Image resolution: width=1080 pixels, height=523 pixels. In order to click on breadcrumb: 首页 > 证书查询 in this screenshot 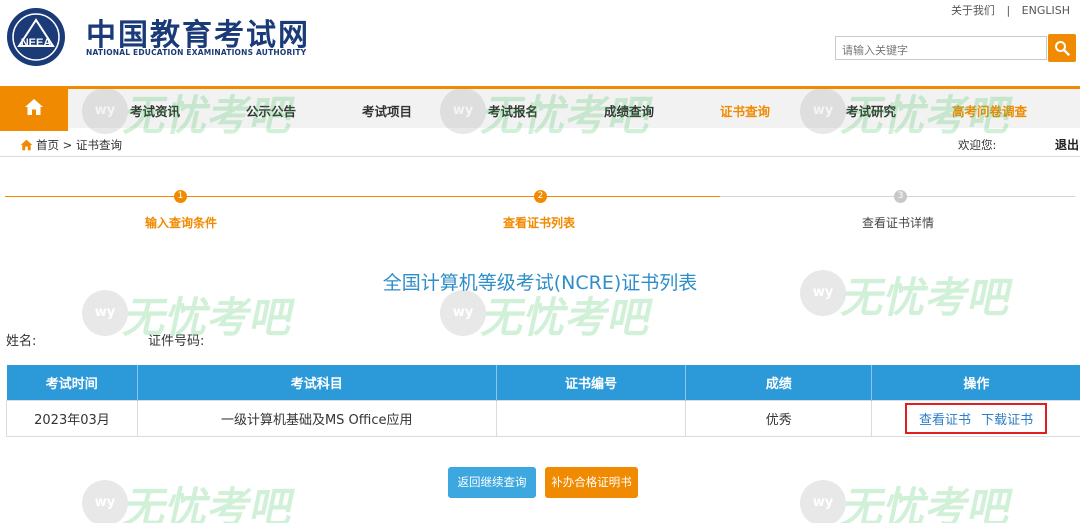, I will do `click(71, 145)`.